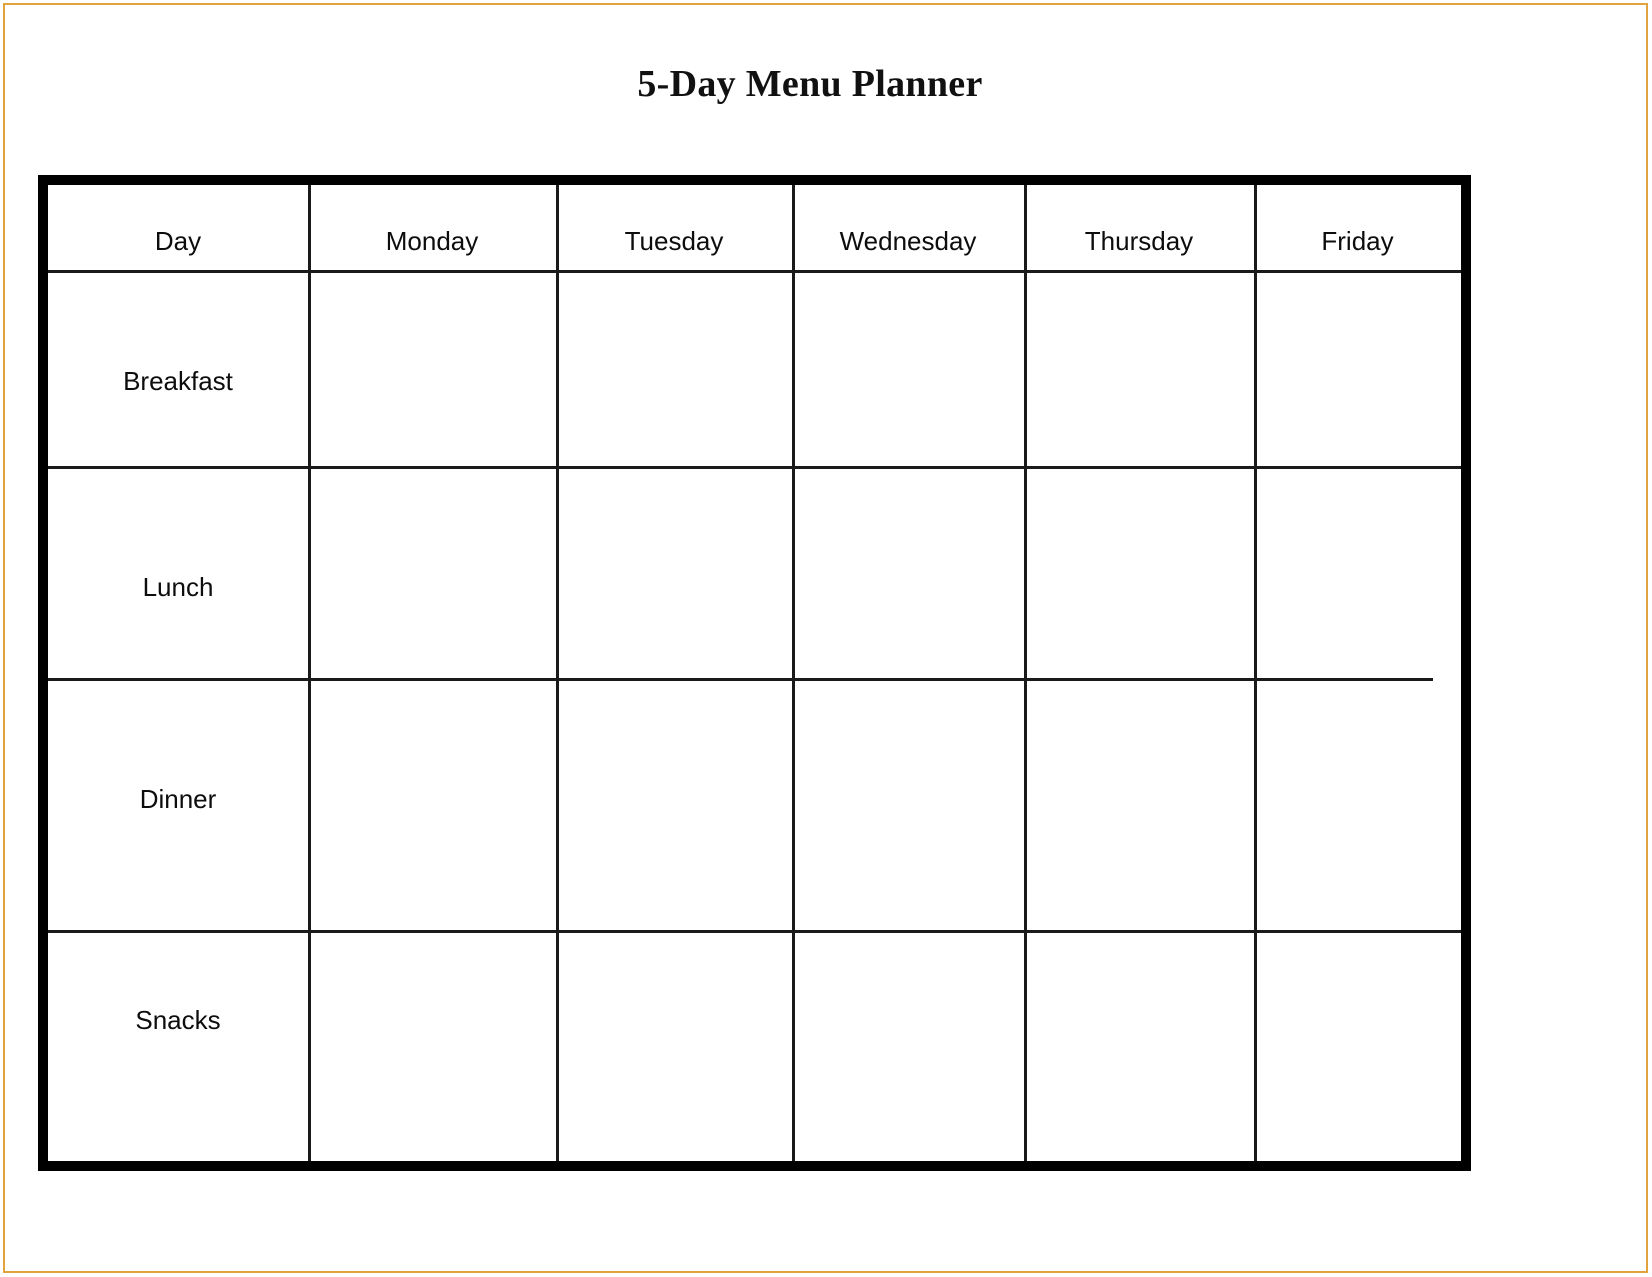 This screenshot has width=1652, height=1277. Describe the element at coordinates (432, 368) in the screenshot. I see `meal-cell-breakfast-monday` at that location.